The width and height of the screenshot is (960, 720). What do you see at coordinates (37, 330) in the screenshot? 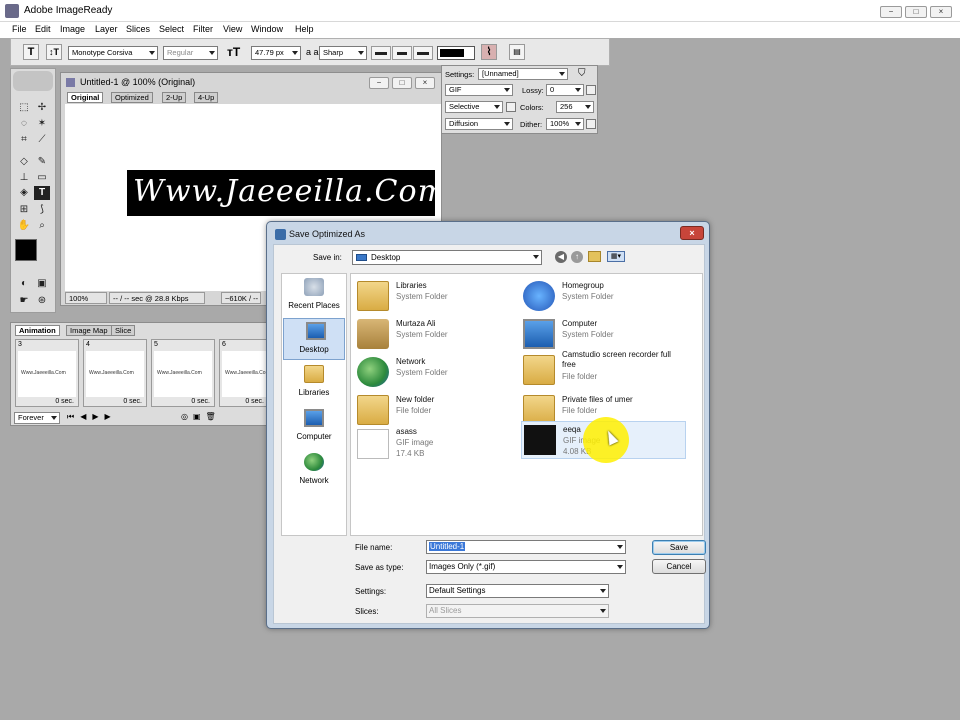
I see `tab-animation: Animation` at bounding box center [37, 330].